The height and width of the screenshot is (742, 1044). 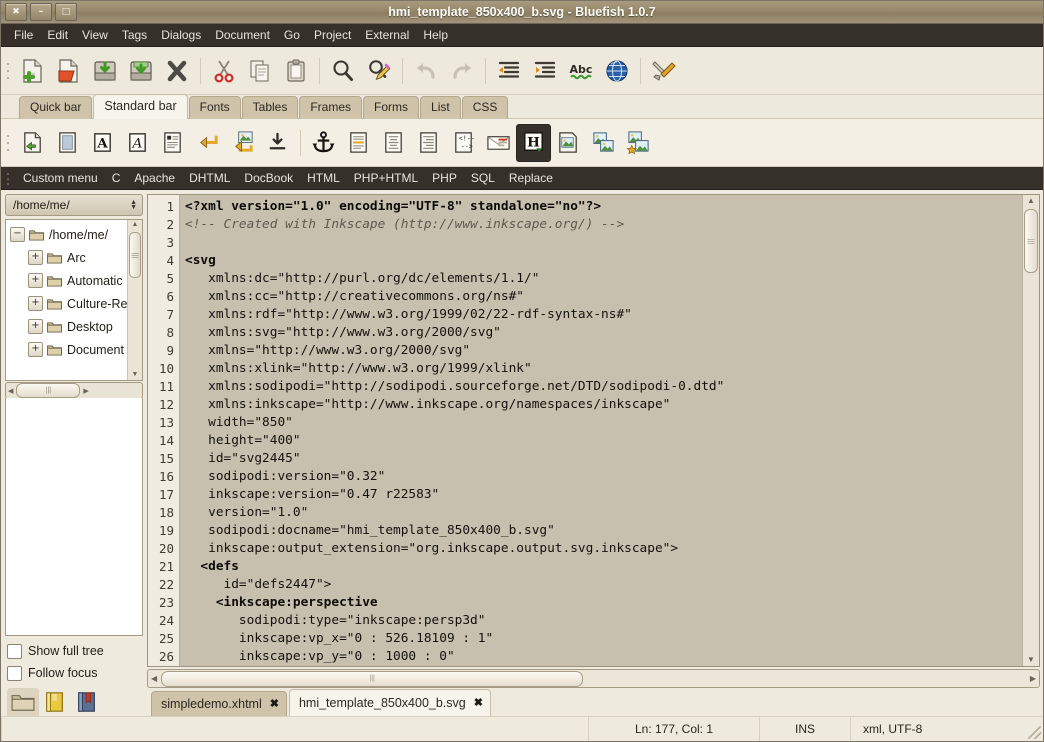 What do you see at coordinates (67, 257) in the screenshot?
I see `tree-item: + Arc` at bounding box center [67, 257].